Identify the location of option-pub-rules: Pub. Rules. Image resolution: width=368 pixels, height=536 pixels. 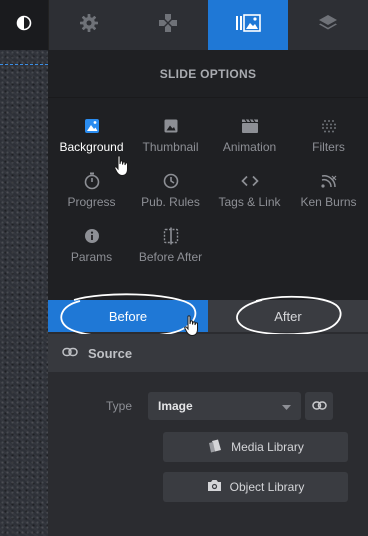
(170, 198).